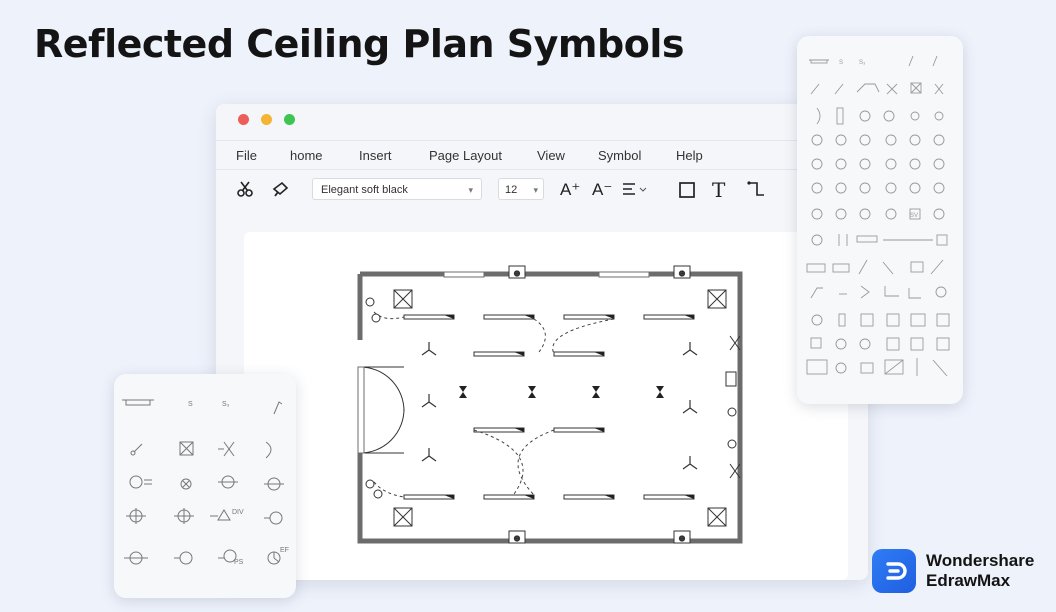 Image resolution: width=1056 pixels, height=612 pixels. Describe the element at coordinates (862, 63) in the screenshot. I see `right-s3-label: S₃` at that location.